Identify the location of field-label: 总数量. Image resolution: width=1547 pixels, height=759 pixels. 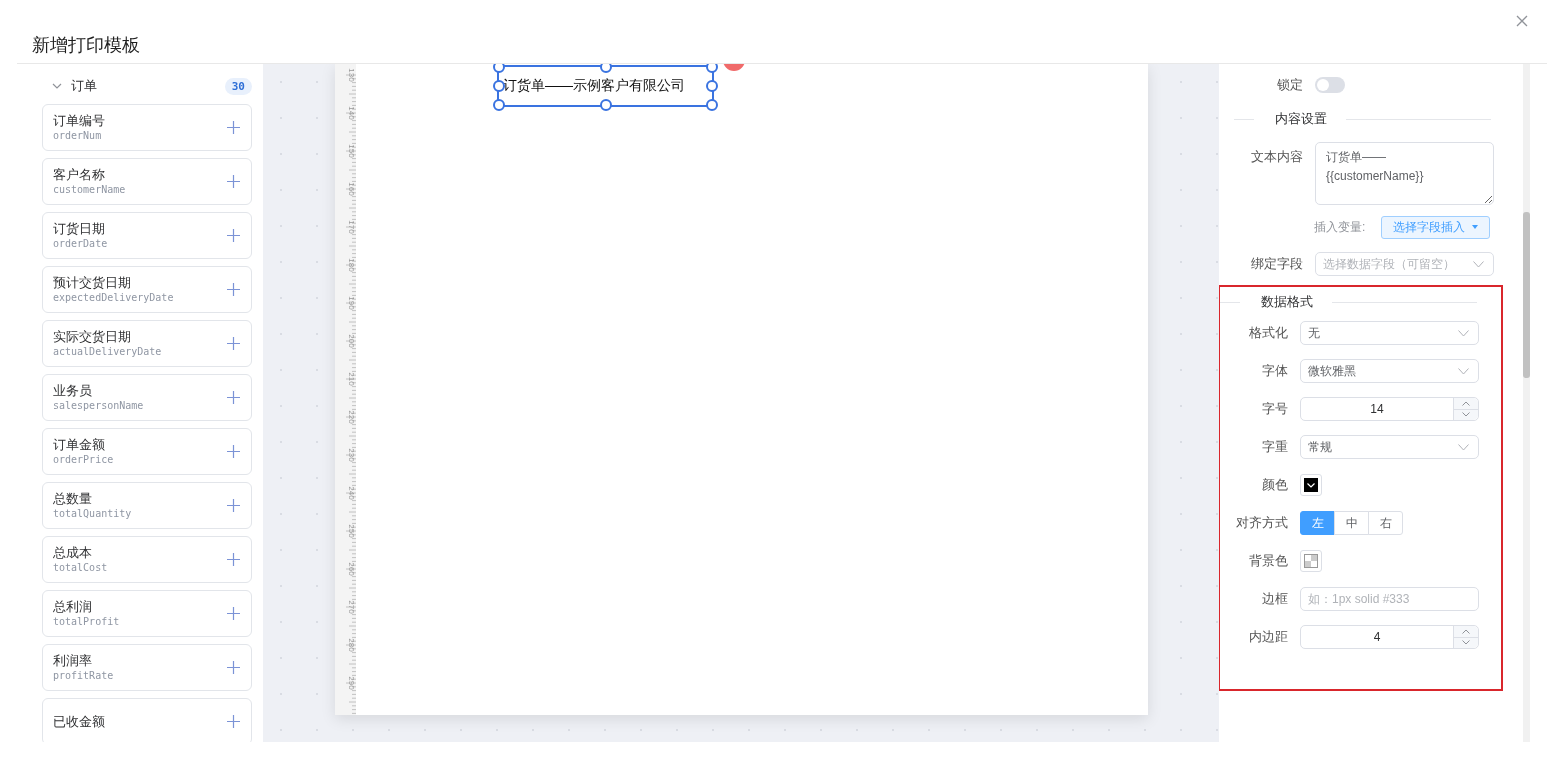
(73, 498).